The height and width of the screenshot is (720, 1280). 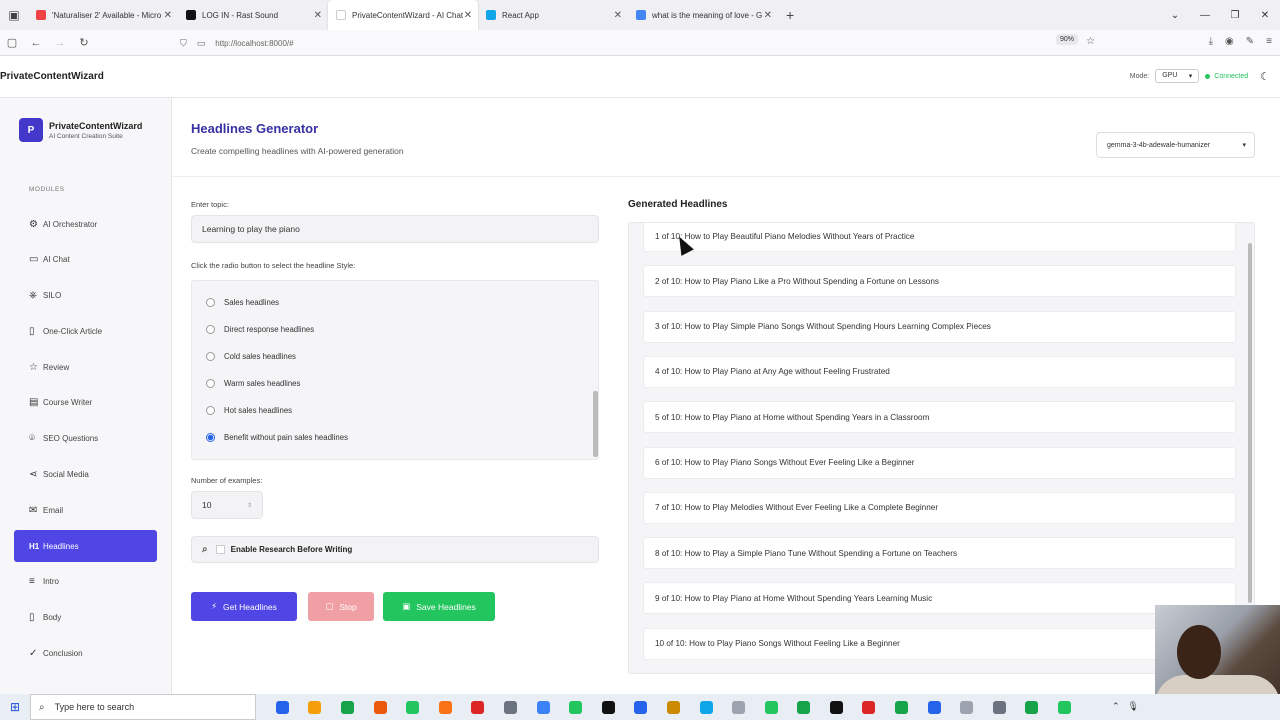 What do you see at coordinates (1116, 706) in the screenshot?
I see `tray-chevron-icon: ⌃` at bounding box center [1116, 706].